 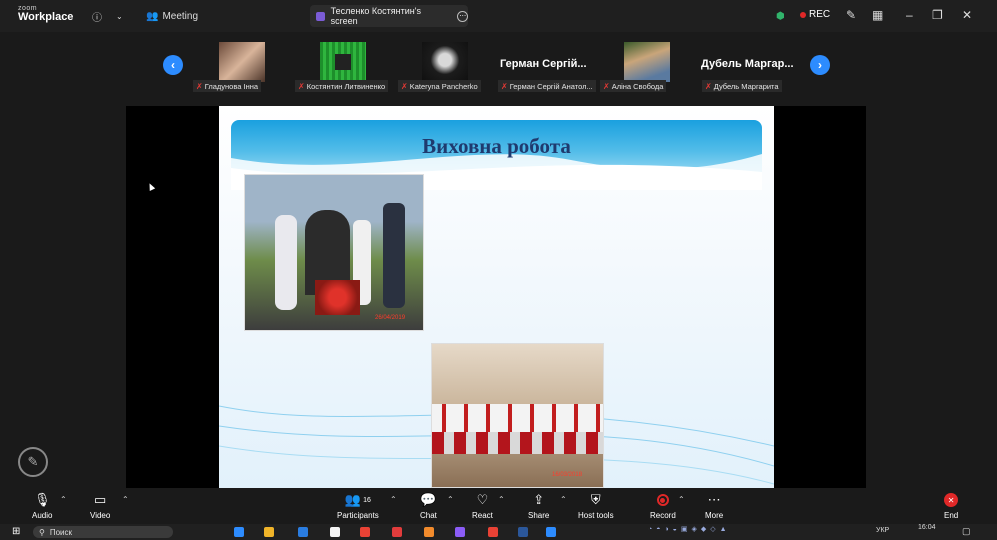 I want to click on audio-label: Audio, so click(x=42, y=515).